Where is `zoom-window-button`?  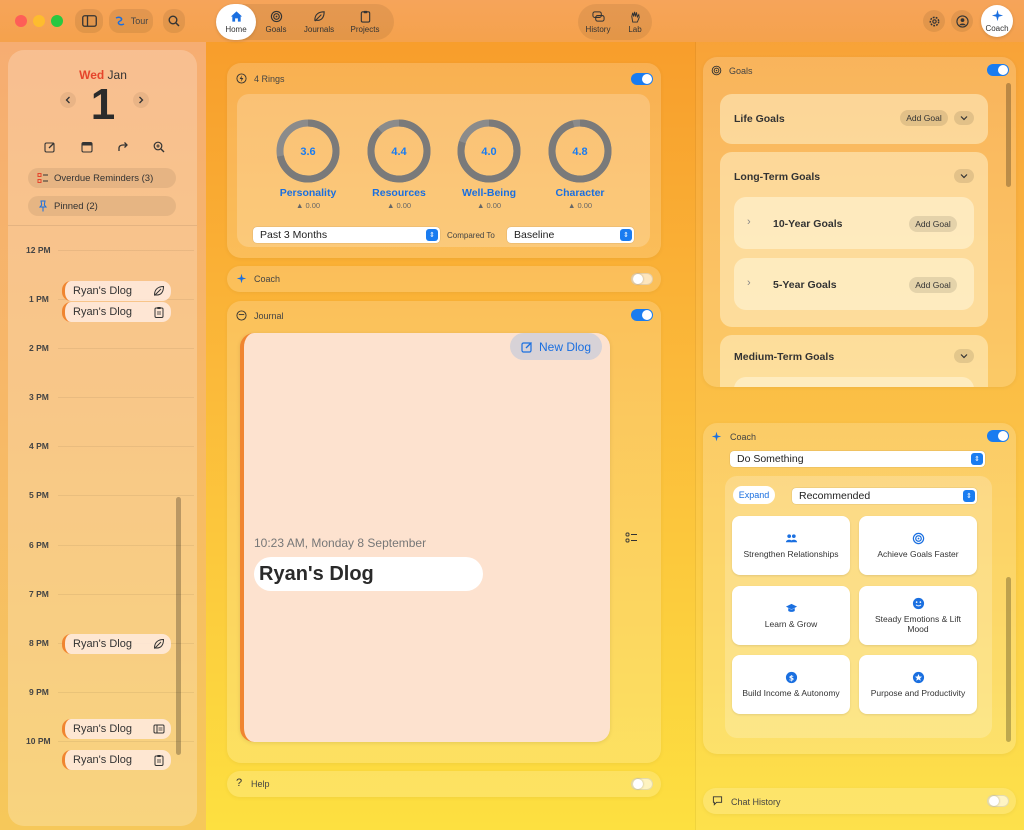
zoom-window-button is located at coordinates (57, 21).